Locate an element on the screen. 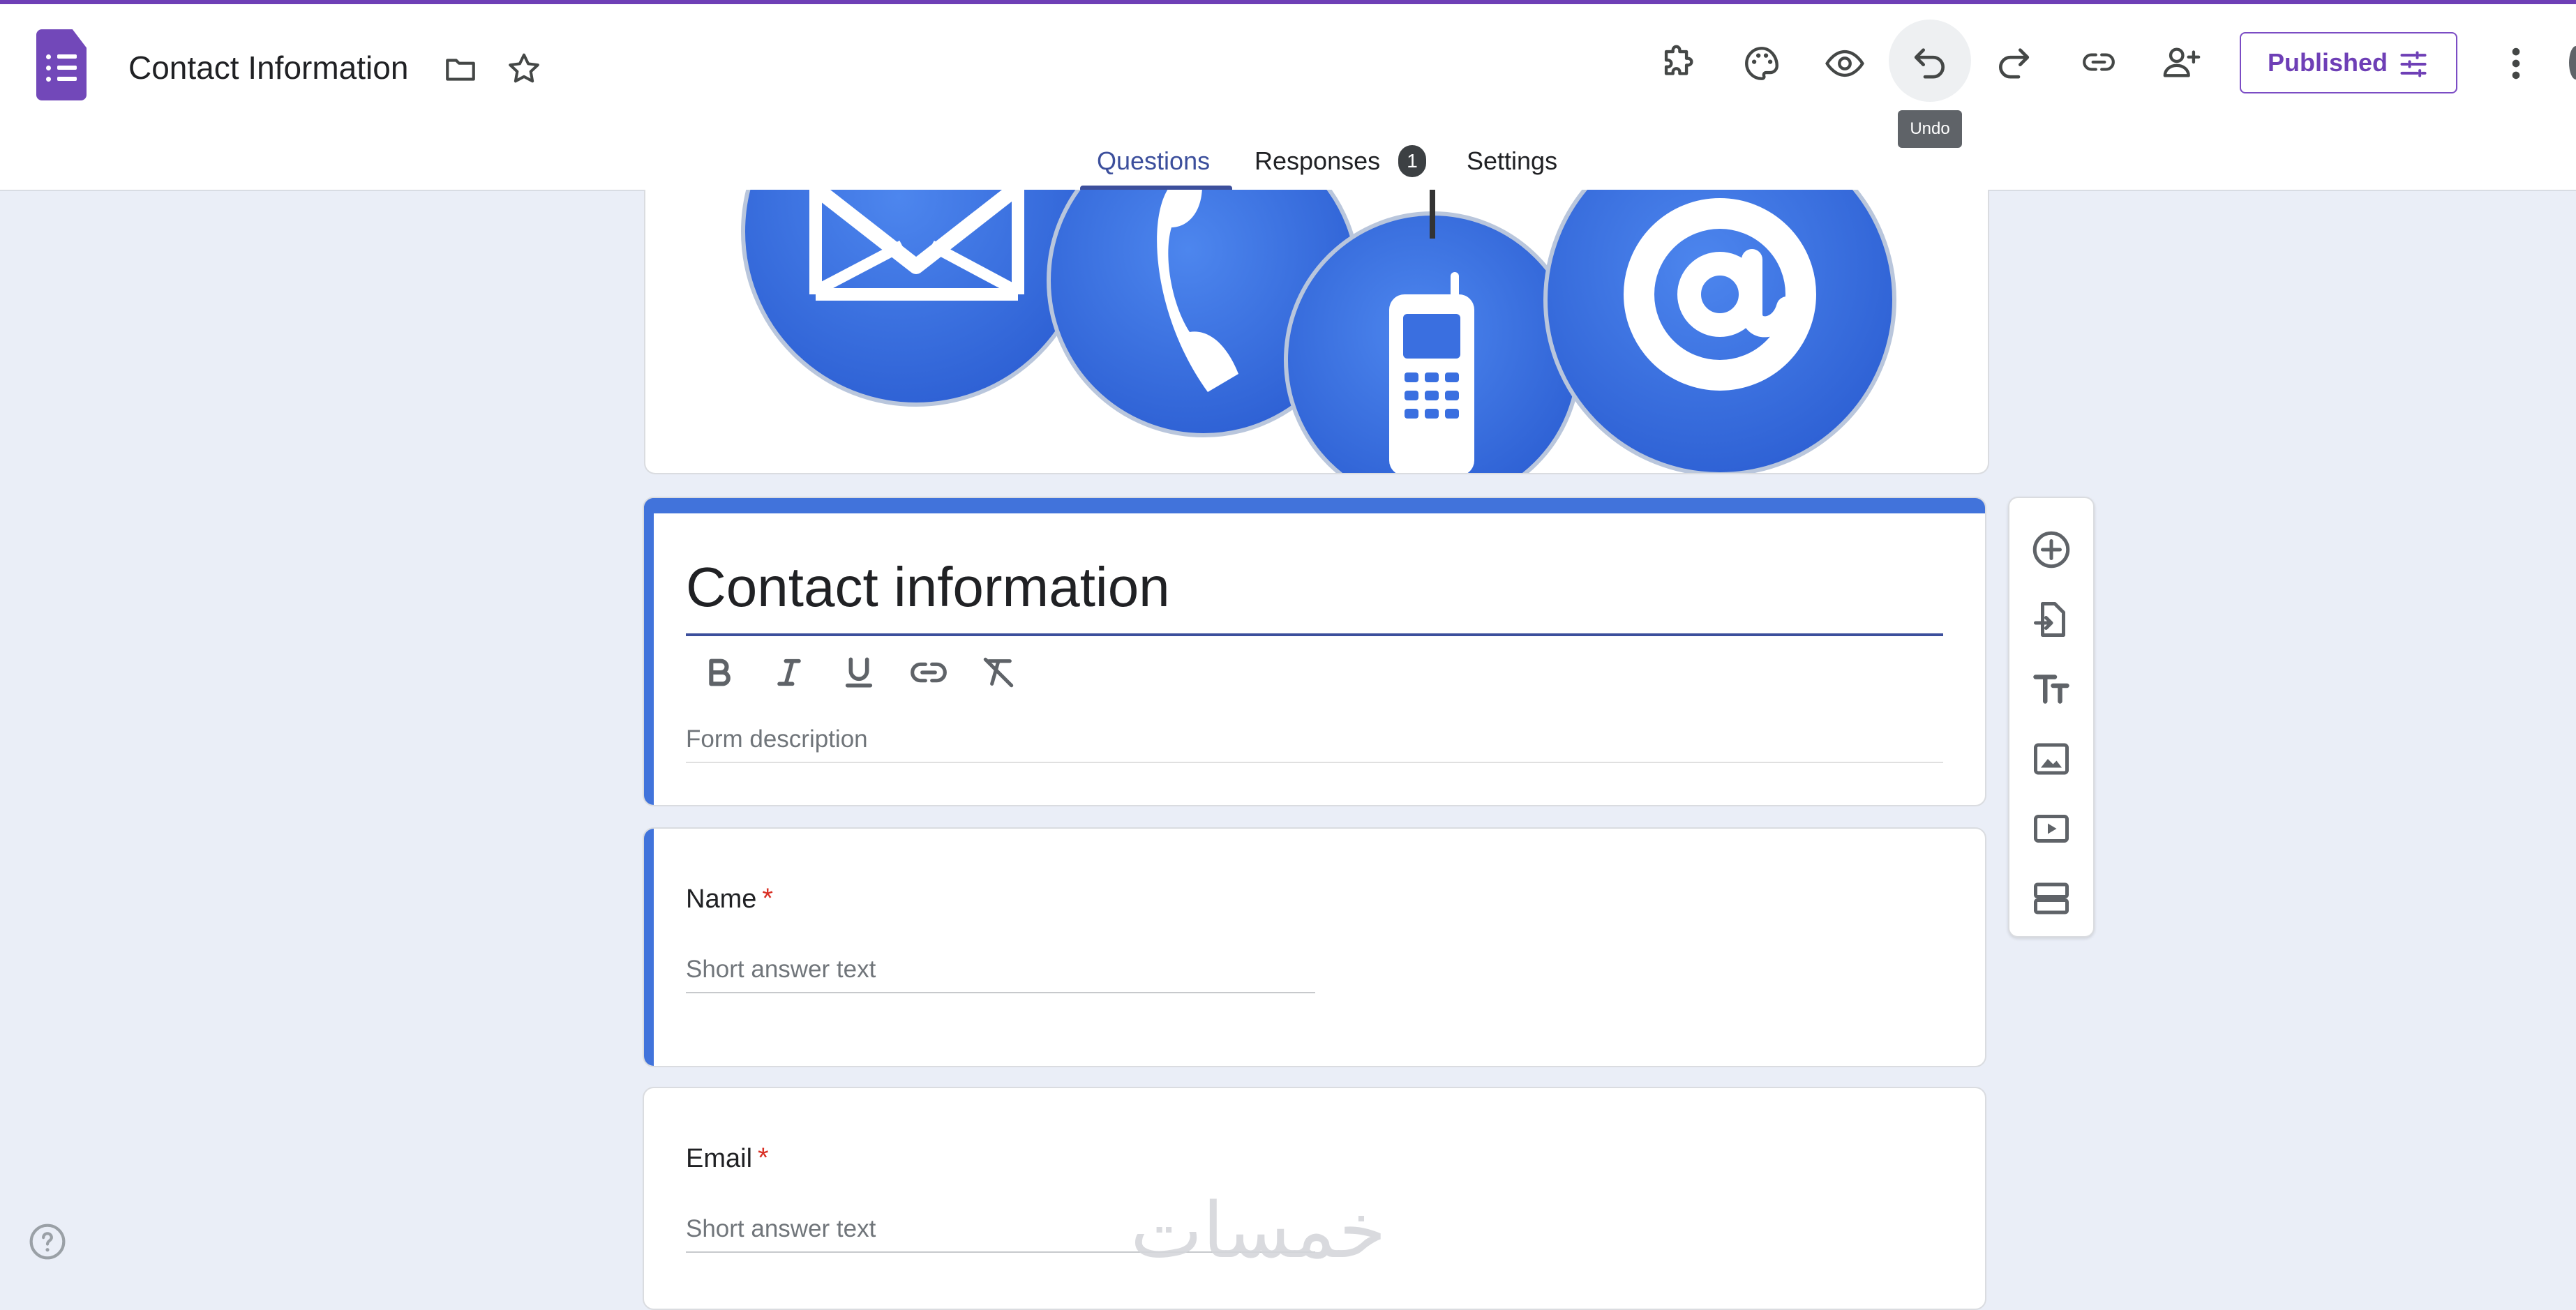  palette-icon is located at coordinates (1762, 63).